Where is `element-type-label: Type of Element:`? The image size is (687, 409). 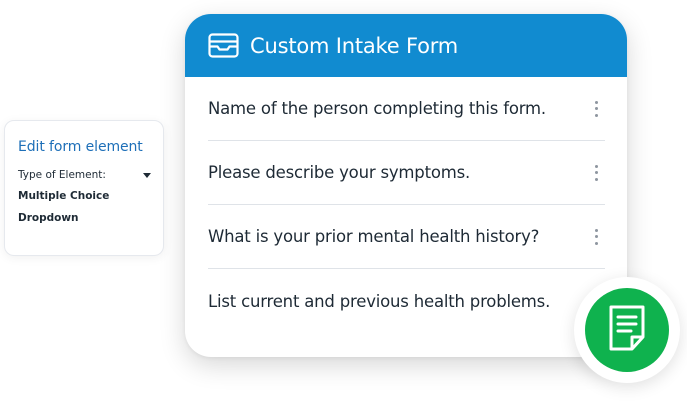 element-type-label: Type of Element: is located at coordinates (62, 175).